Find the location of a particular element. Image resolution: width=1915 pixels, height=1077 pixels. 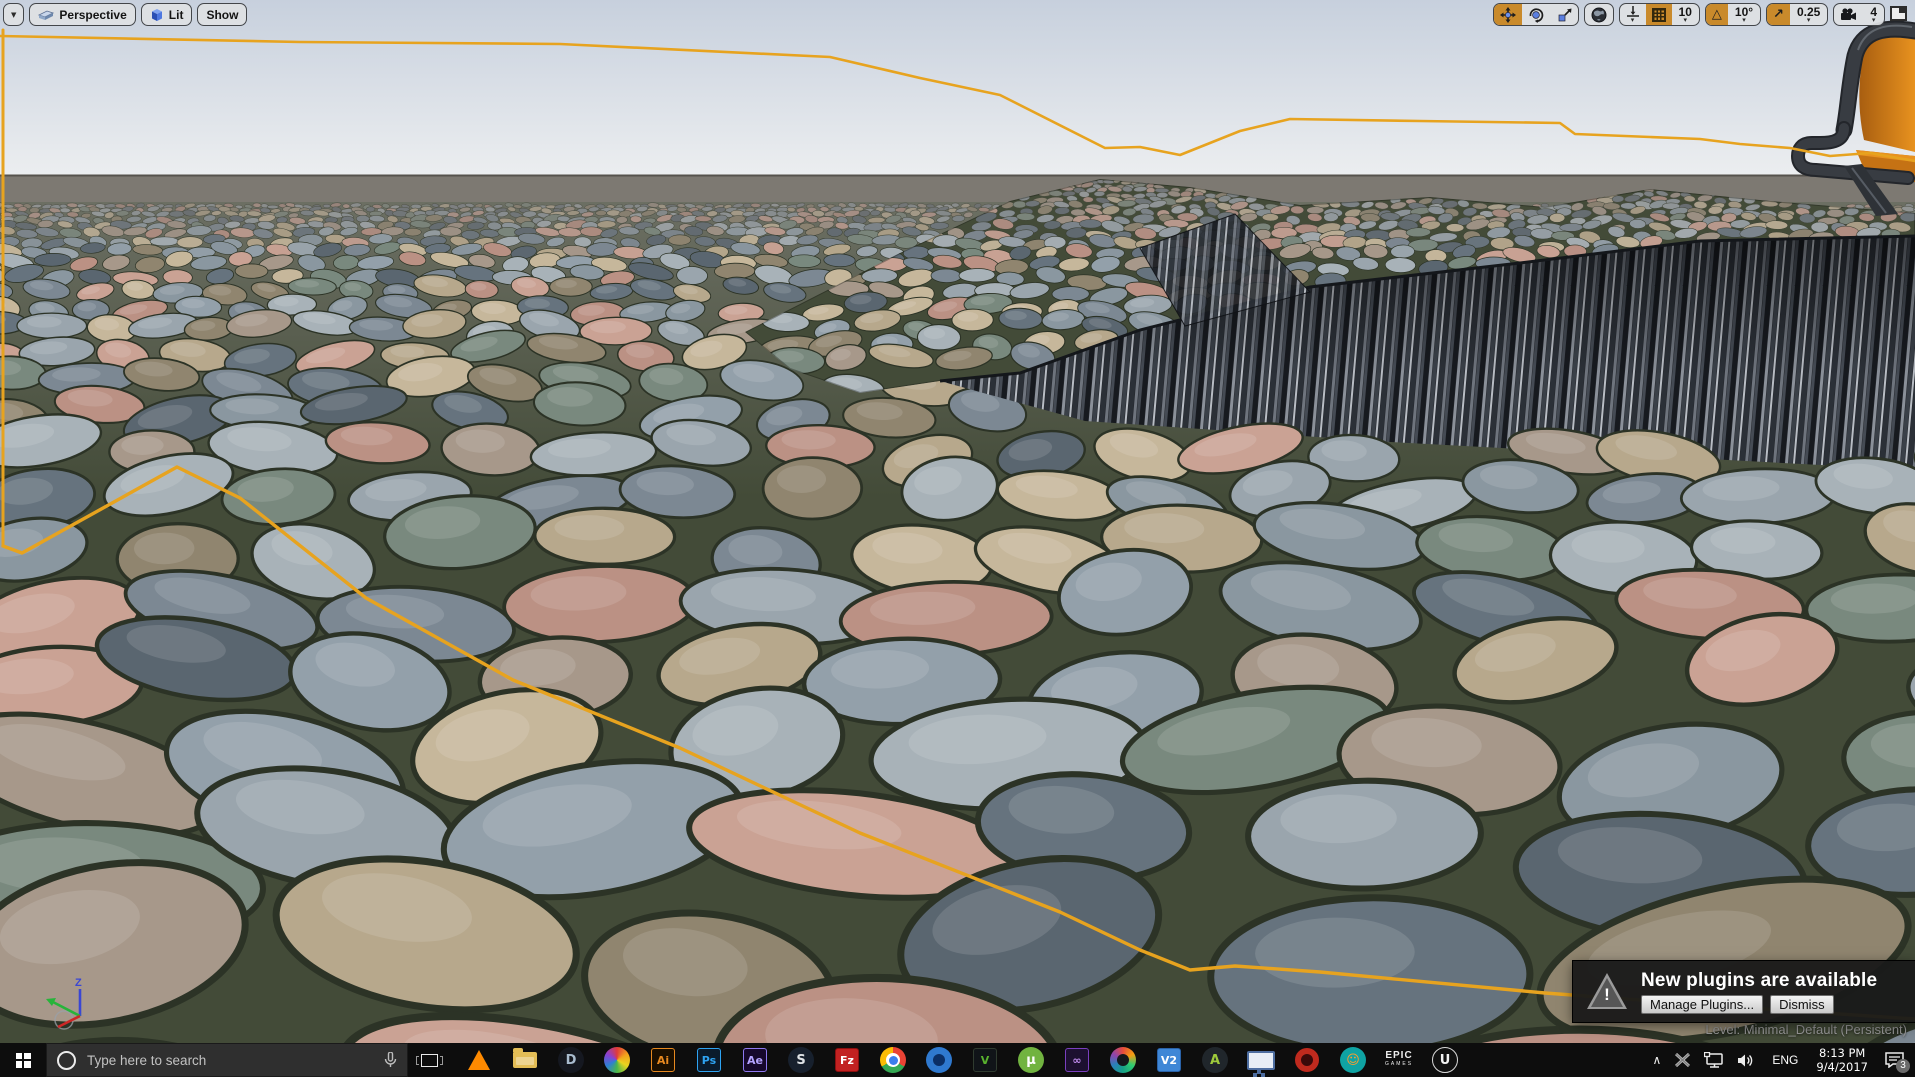

rotation-snap-value: 10° is located at coordinates (1744, 11).